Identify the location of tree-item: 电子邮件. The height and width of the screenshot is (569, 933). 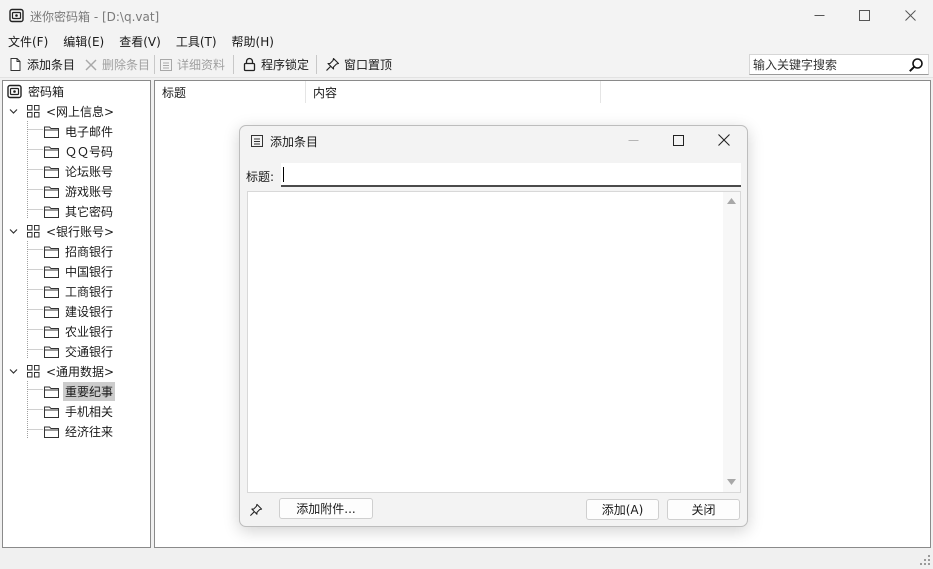
(76, 131).